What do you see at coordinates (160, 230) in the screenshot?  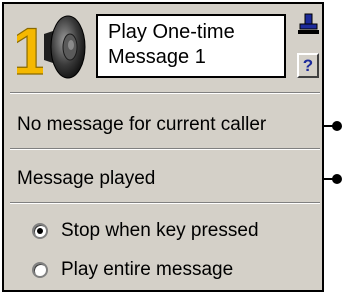 I see `radio-label: Stop when key pressed` at bounding box center [160, 230].